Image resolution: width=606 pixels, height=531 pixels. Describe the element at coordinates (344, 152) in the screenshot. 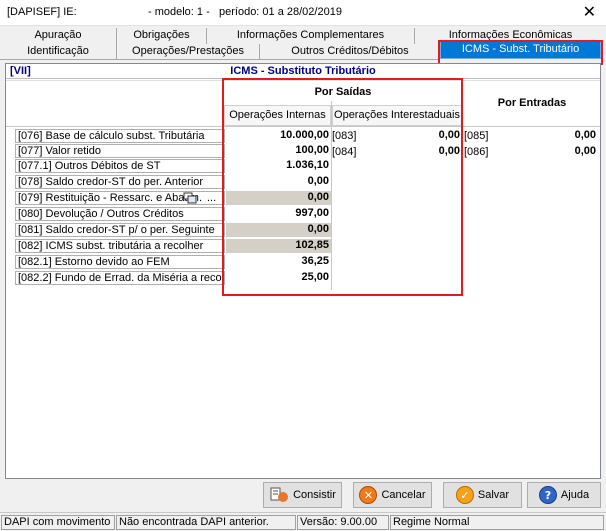

I see `code-084: [084]` at that location.